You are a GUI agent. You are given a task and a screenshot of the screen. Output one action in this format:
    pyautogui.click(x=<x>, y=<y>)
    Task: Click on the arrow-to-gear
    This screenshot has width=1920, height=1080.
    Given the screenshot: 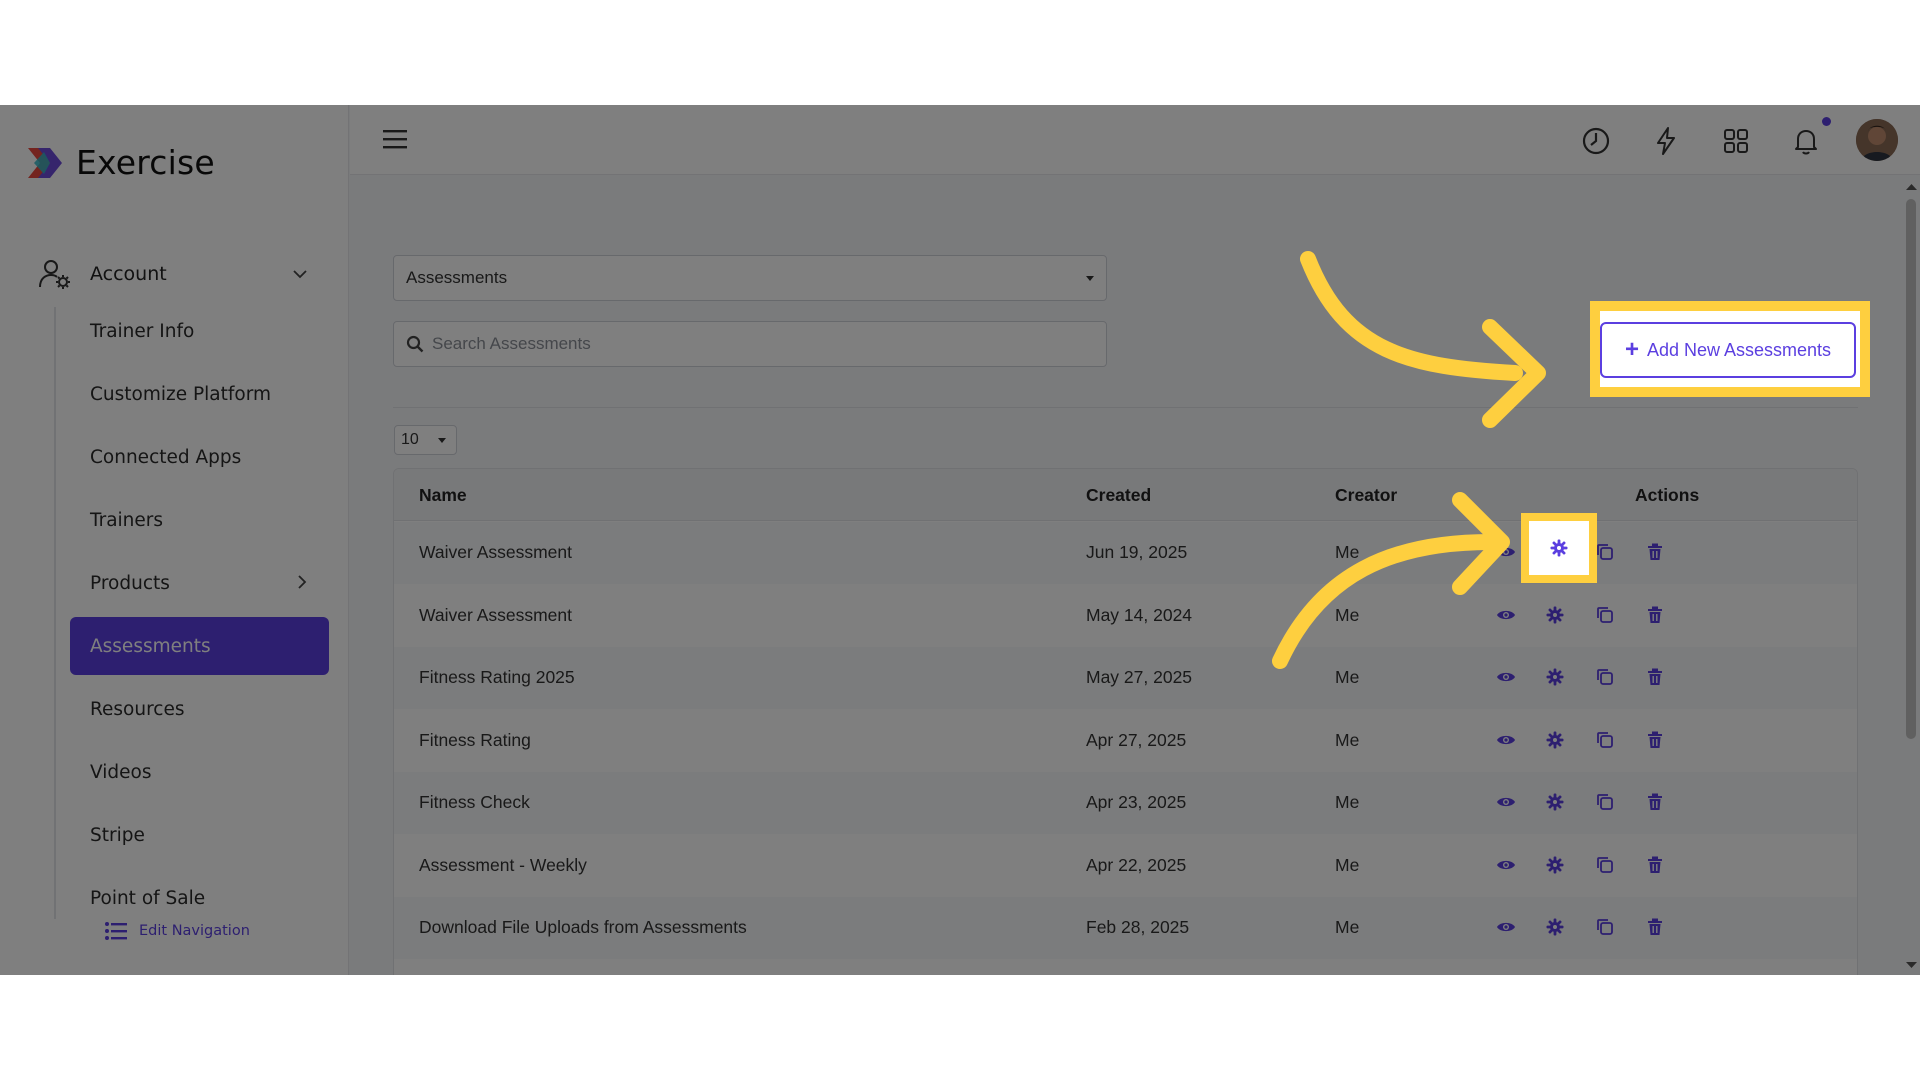 What is the action you would take?
    pyautogui.click(x=1387, y=601)
    